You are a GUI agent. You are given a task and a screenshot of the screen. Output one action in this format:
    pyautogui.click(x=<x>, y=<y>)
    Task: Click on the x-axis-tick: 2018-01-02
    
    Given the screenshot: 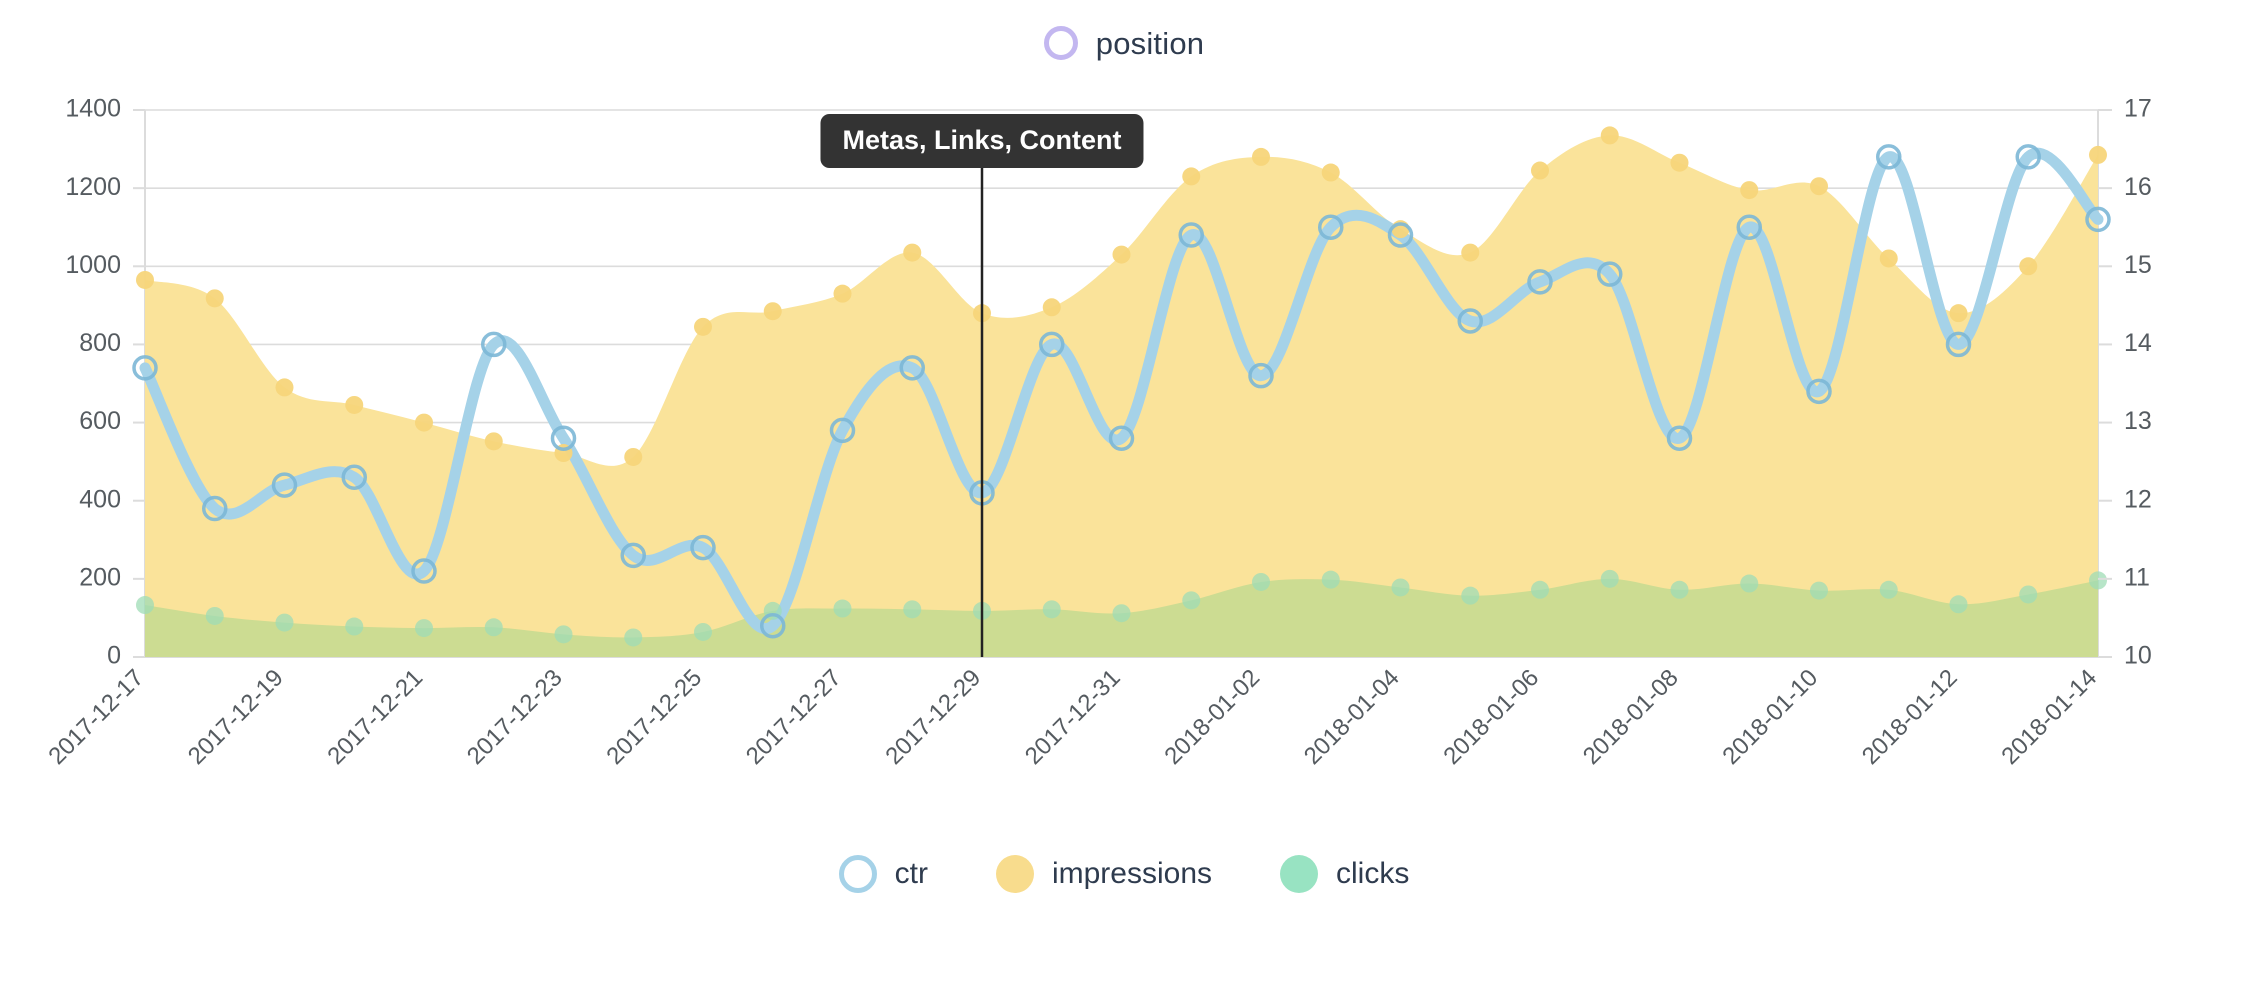 What is the action you would take?
    pyautogui.click(x=1212, y=717)
    